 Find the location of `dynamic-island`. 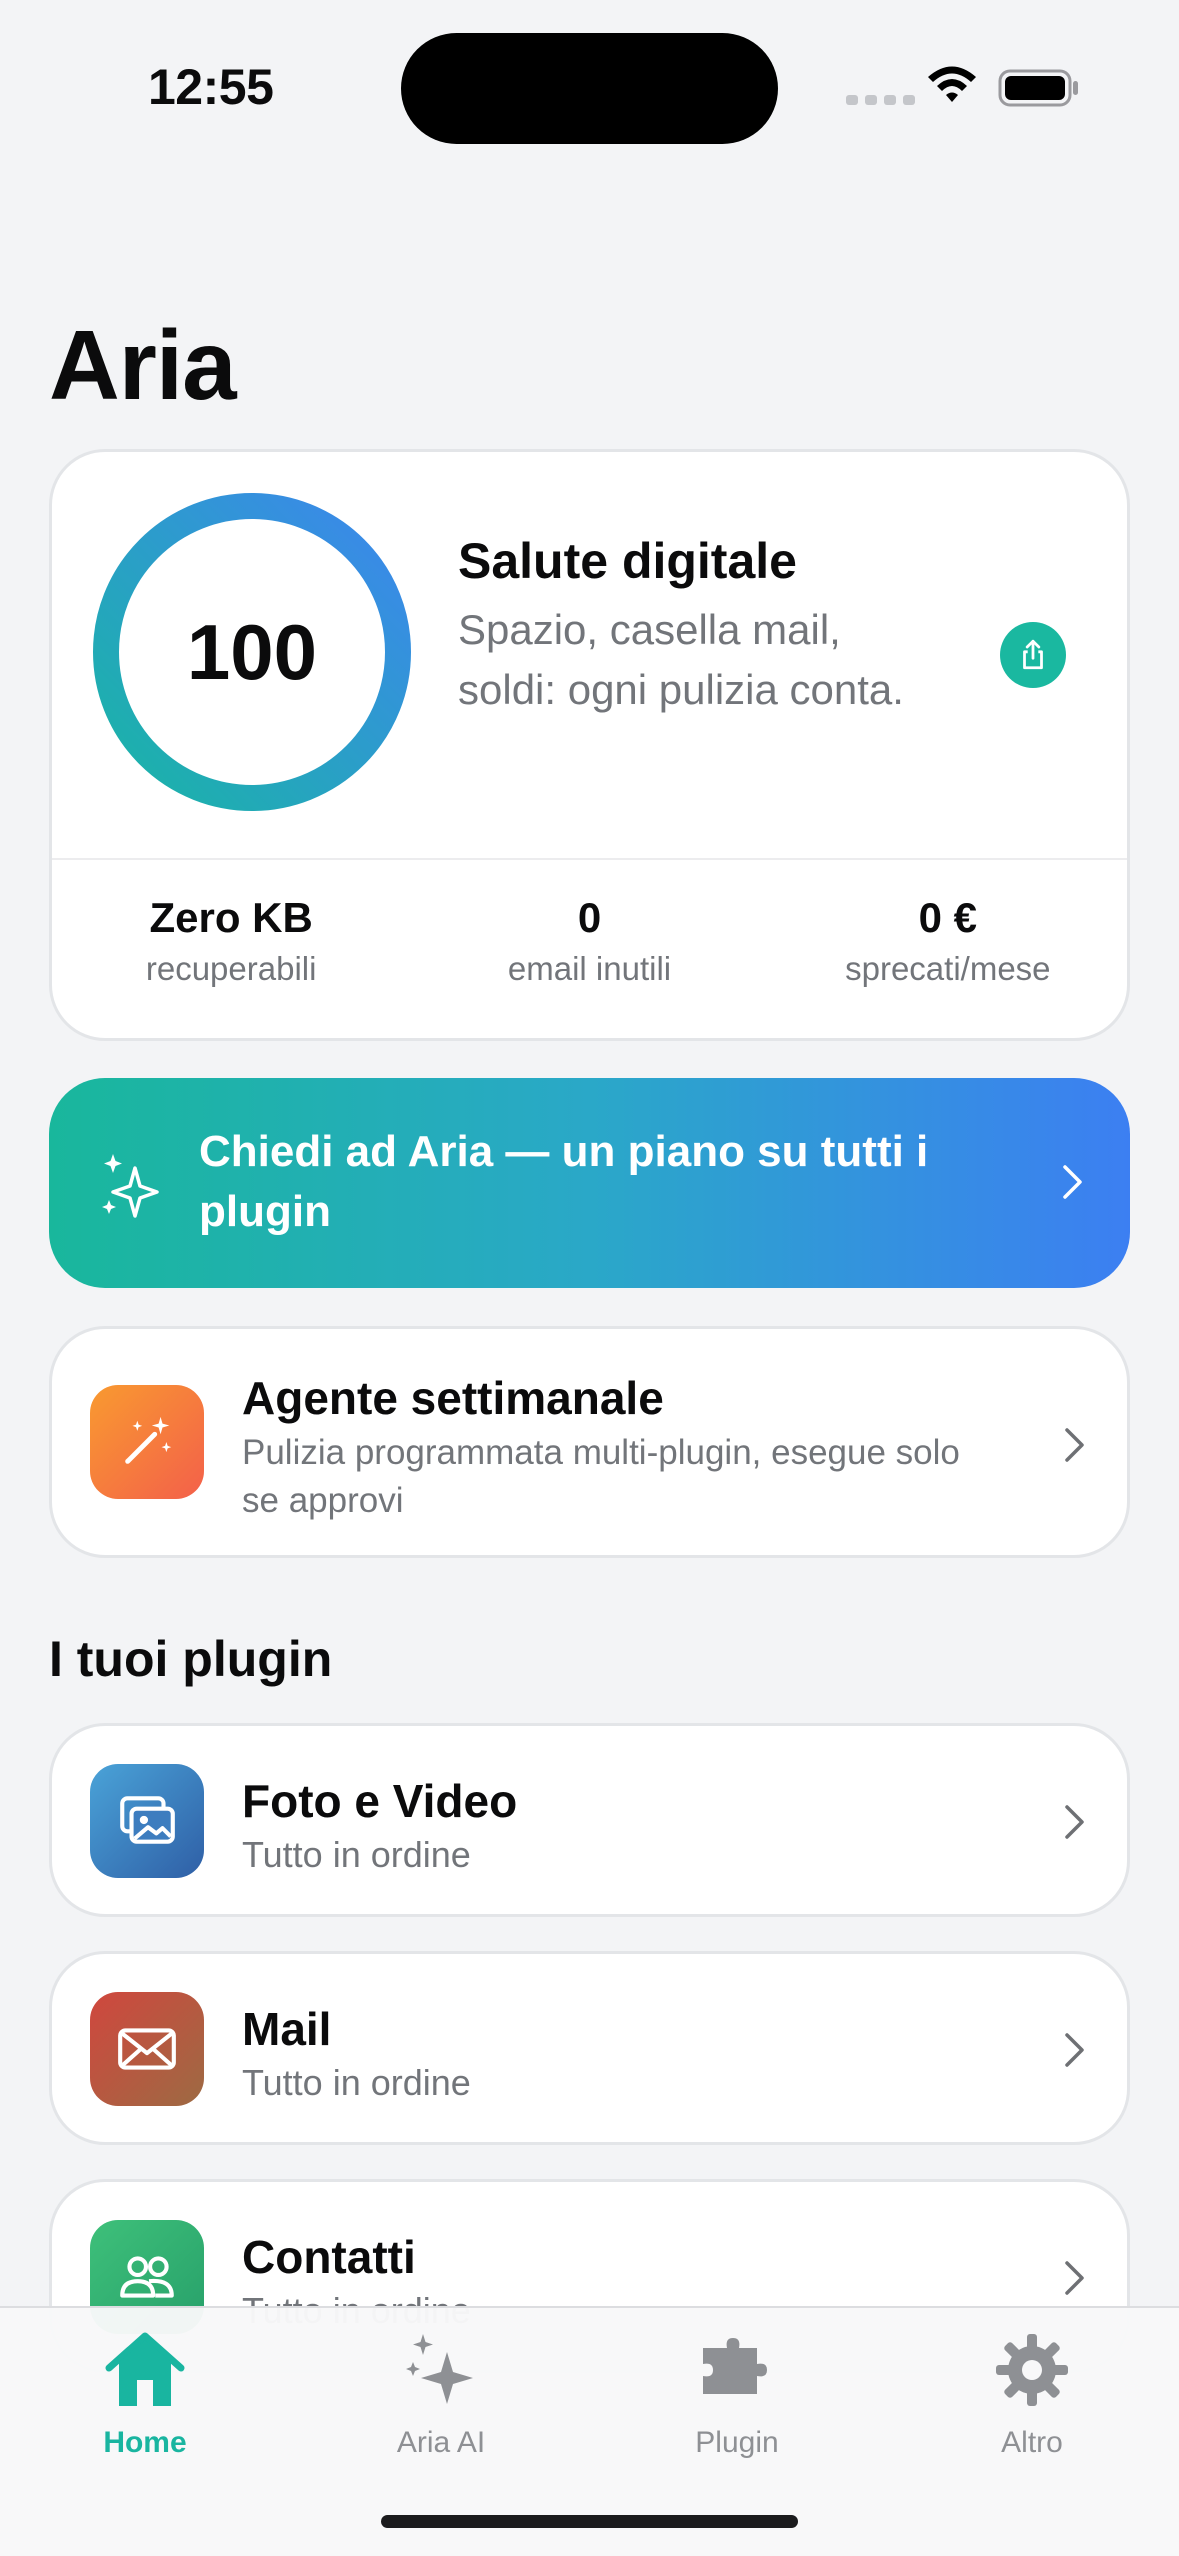

dynamic-island is located at coordinates (589, 88).